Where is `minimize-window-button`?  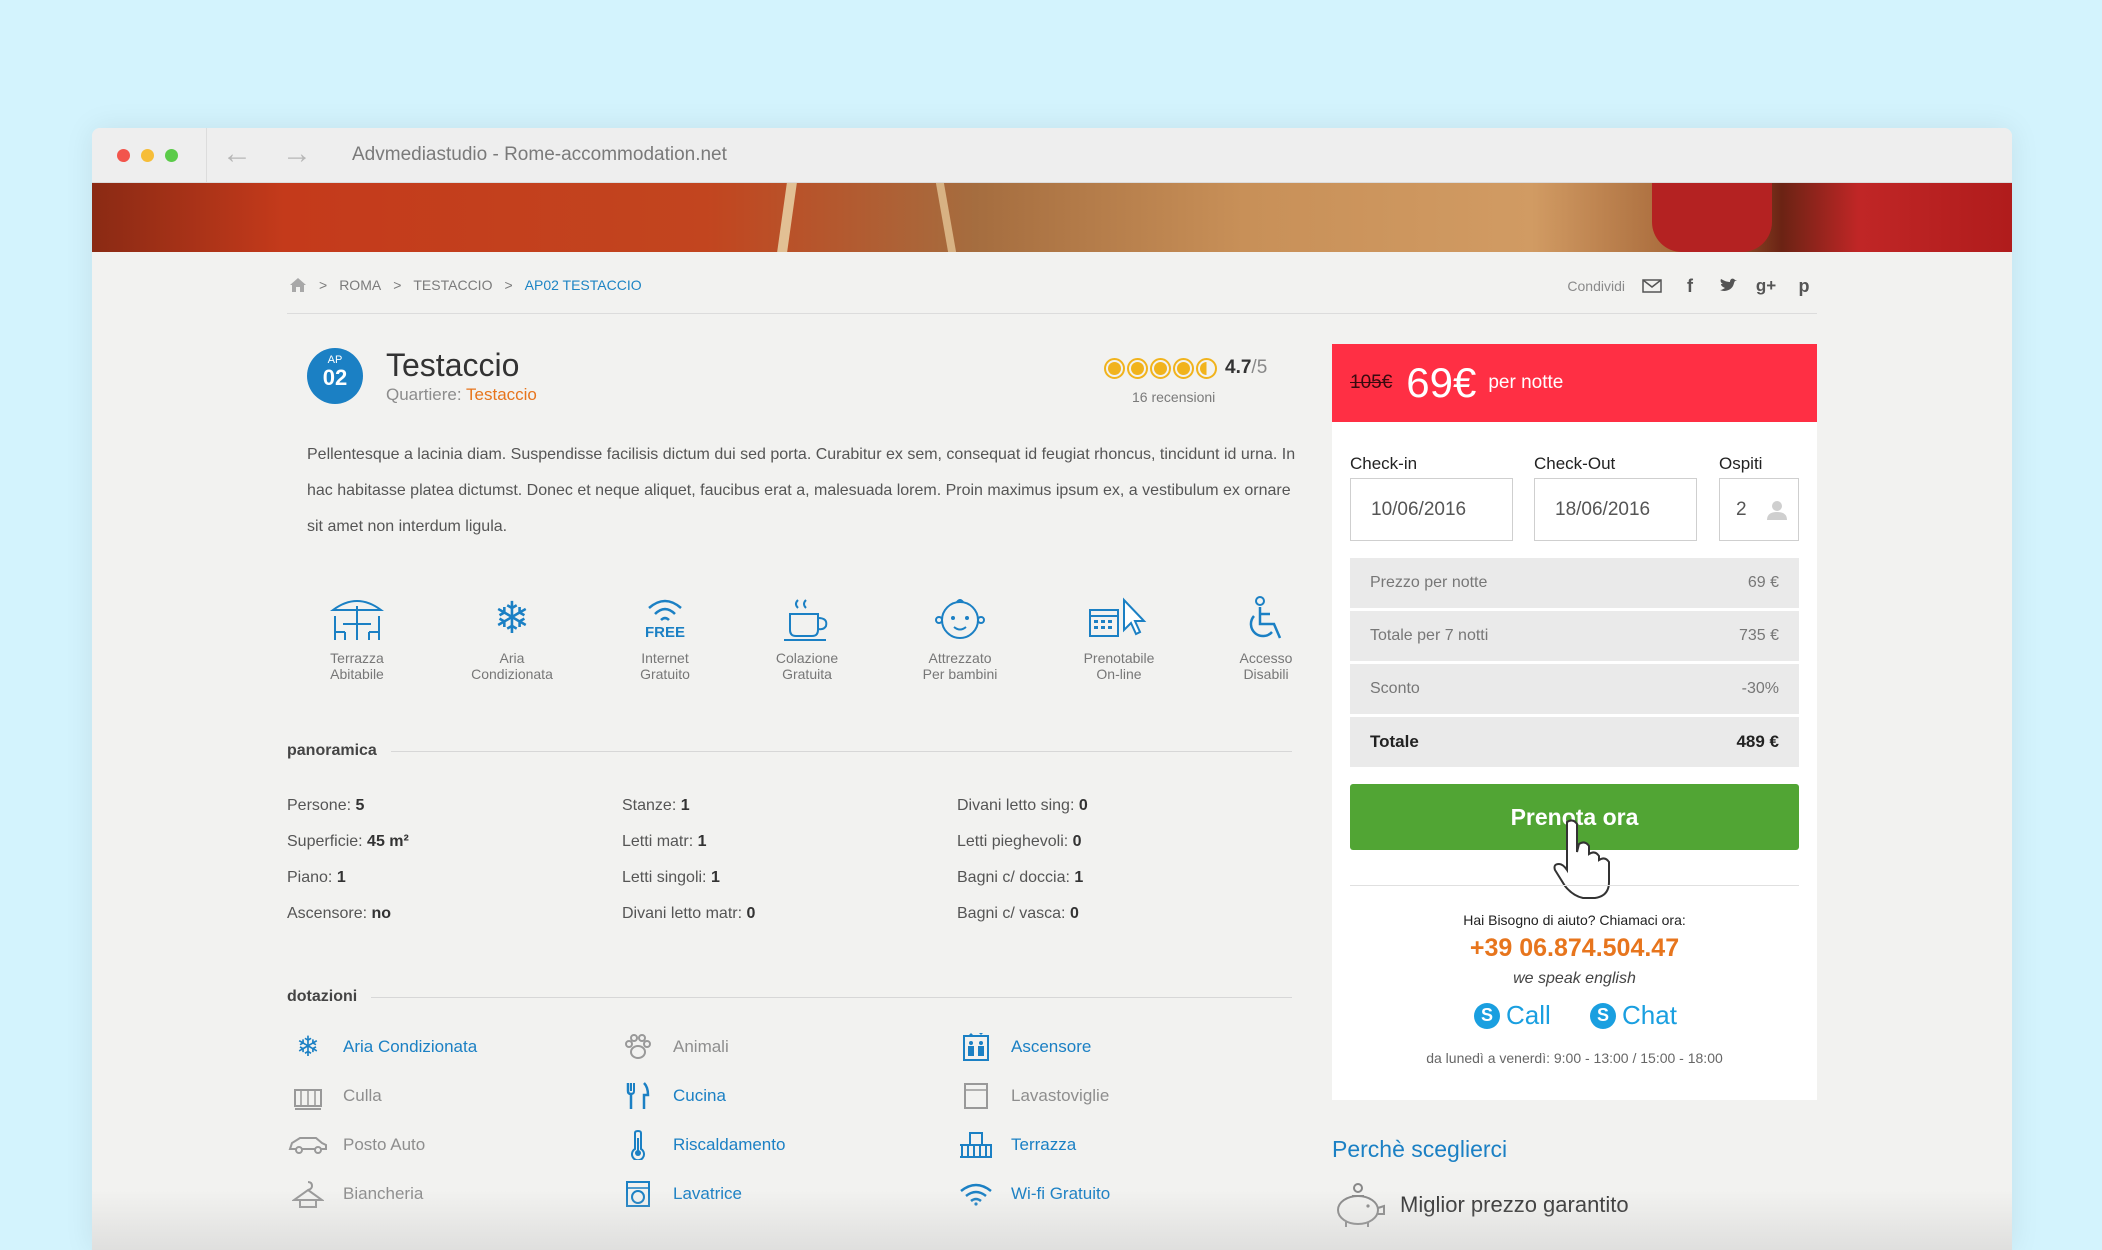 minimize-window-button is located at coordinates (147, 155).